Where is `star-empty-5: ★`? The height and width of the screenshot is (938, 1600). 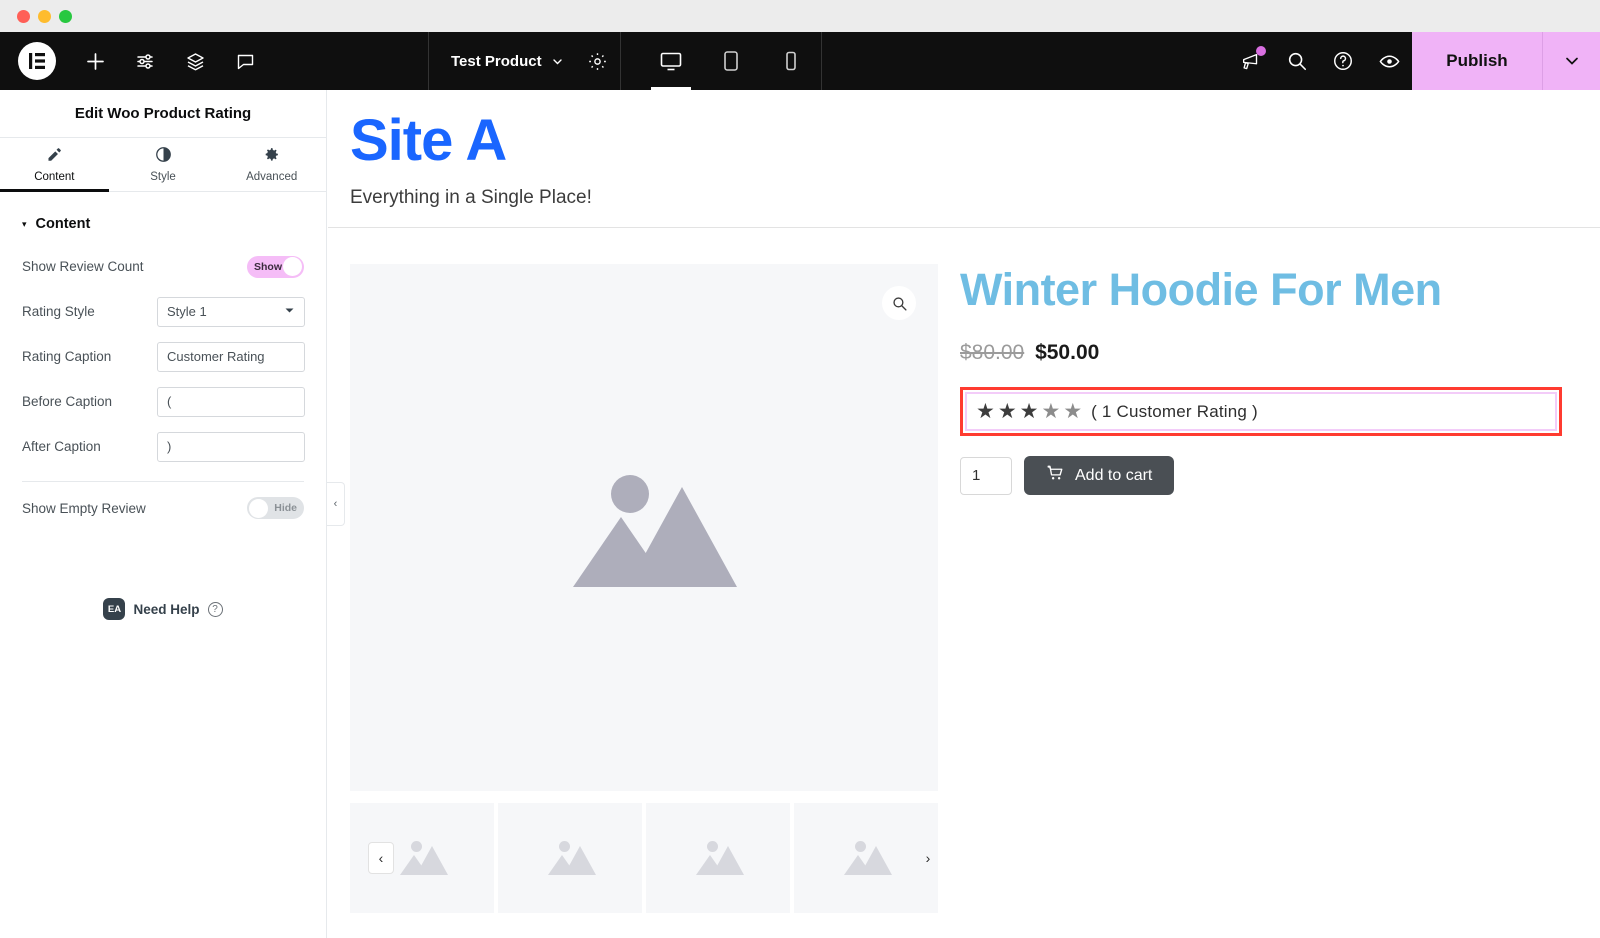 star-empty-5: ★ is located at coordinates (1073, 412).